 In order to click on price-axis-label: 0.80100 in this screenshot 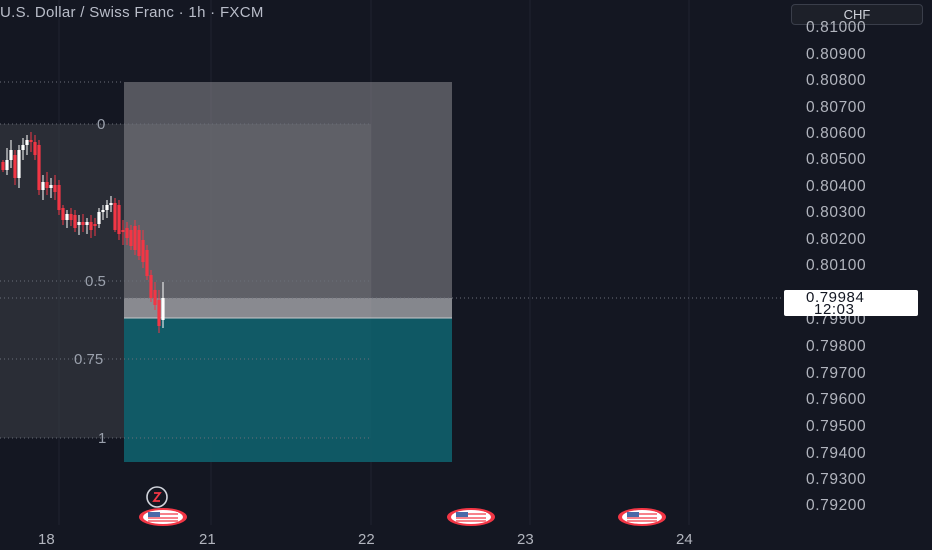, I will do `click(836, 265)`.